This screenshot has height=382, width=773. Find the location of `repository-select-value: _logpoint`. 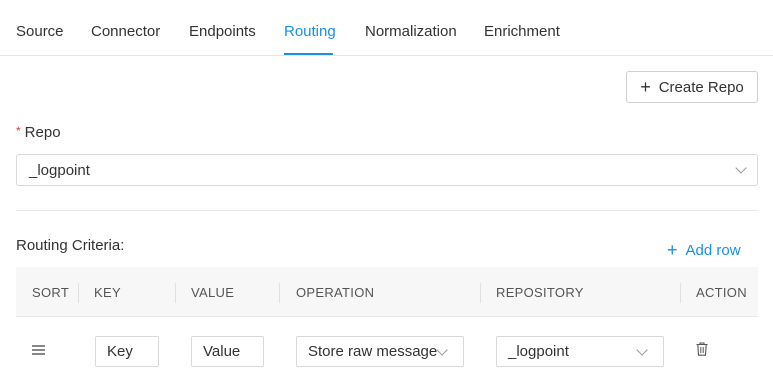

repository-select-value: _logpoint is located at coordinates (538, 351).